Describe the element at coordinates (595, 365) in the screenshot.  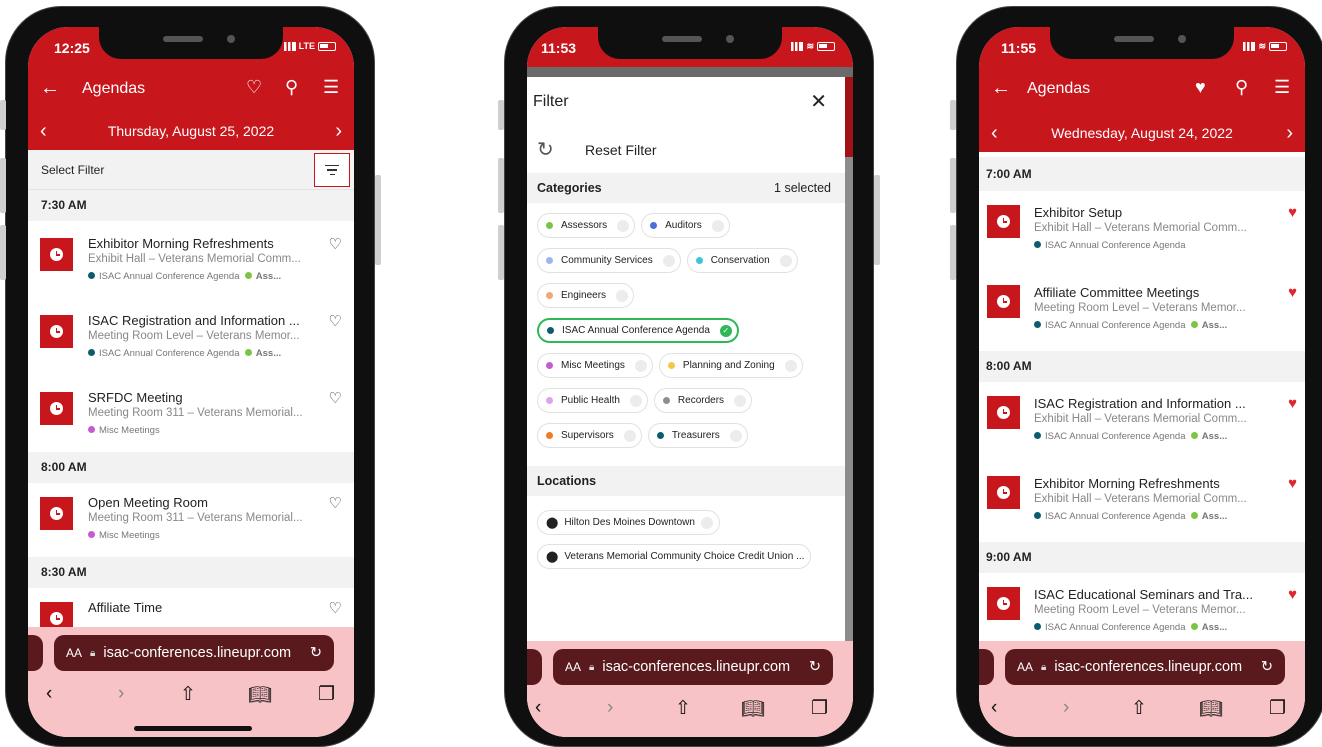
I see `category-chip-misc-meetings: Misc Meetings` at that location.